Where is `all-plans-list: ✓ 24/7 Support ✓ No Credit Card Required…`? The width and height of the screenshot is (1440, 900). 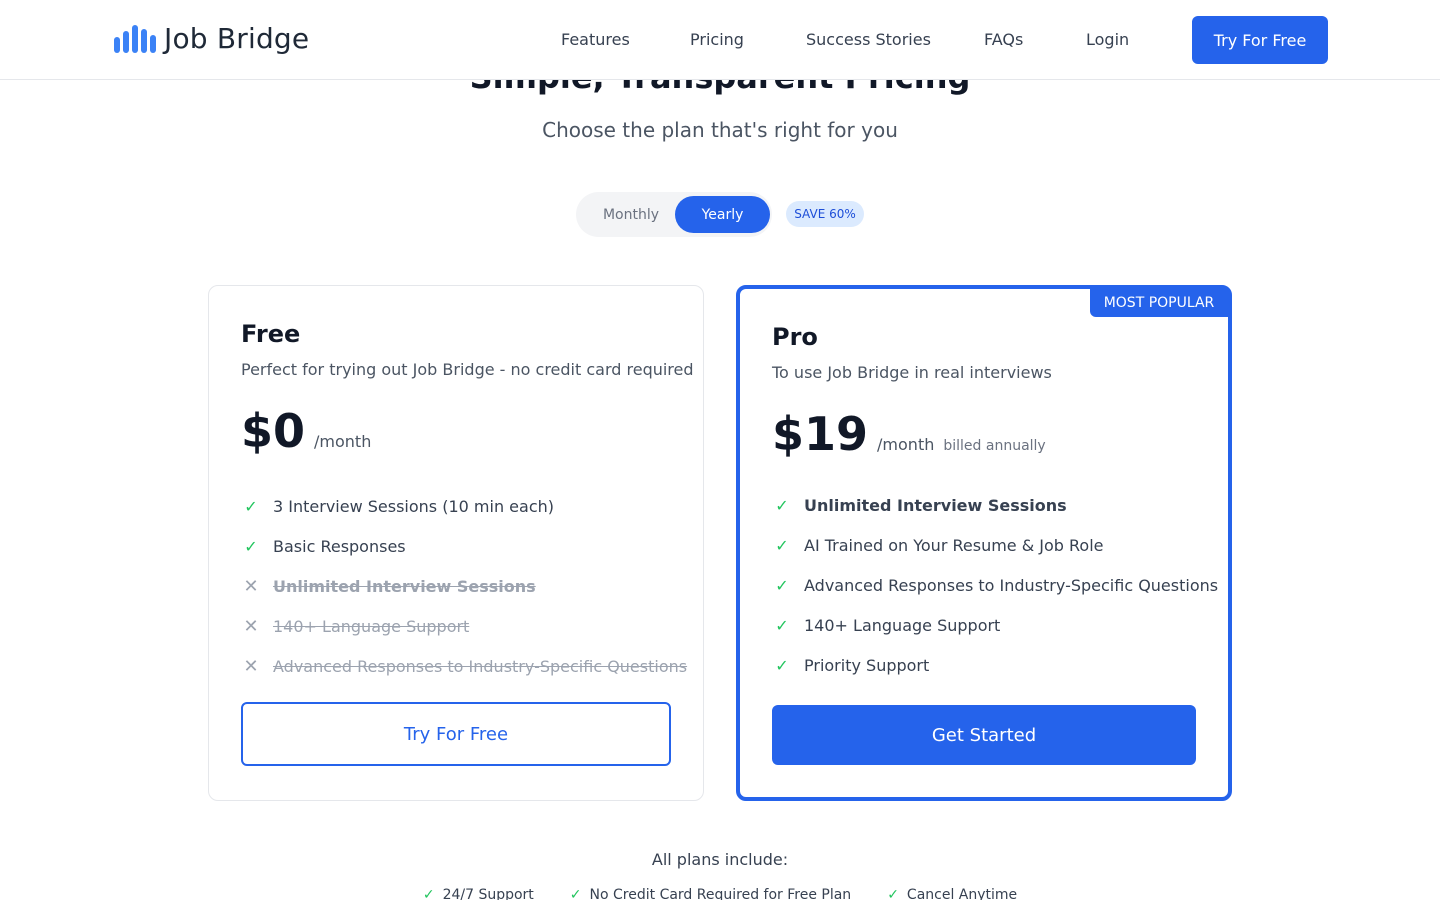 all-plans-list: ✓ 24/7 Support ✓ No Credit Card Required… is located at coordinates (720, 893).